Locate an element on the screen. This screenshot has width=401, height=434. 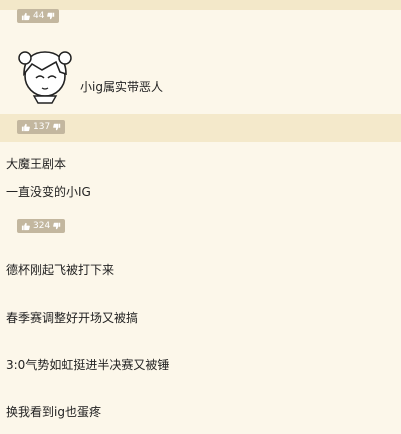
comment-text: 小ig属实带恶人 is located at coordinates (121, 87).